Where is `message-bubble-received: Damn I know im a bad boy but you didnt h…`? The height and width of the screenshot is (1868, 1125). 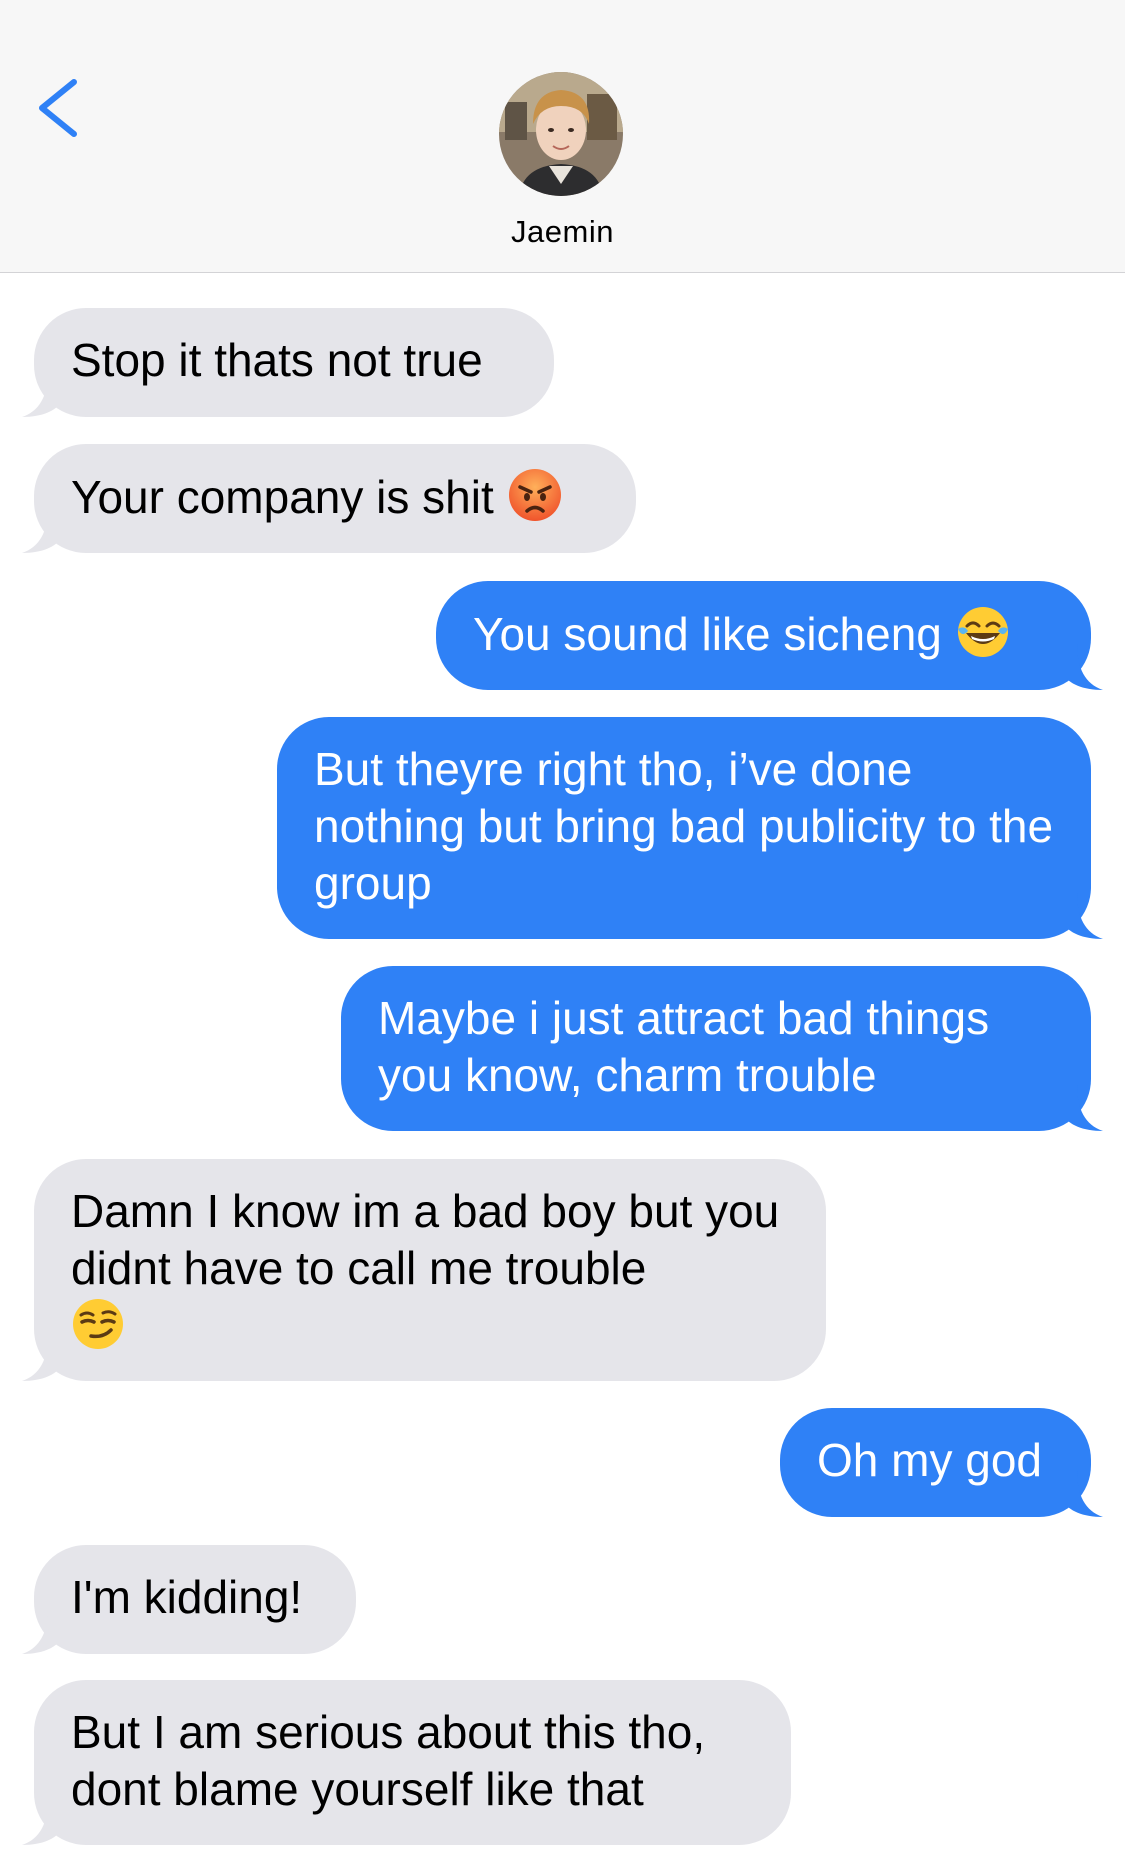
message-bubble-received: Damn I know im a bad boy but you didnt h… is located at coordinates (424, 1270).